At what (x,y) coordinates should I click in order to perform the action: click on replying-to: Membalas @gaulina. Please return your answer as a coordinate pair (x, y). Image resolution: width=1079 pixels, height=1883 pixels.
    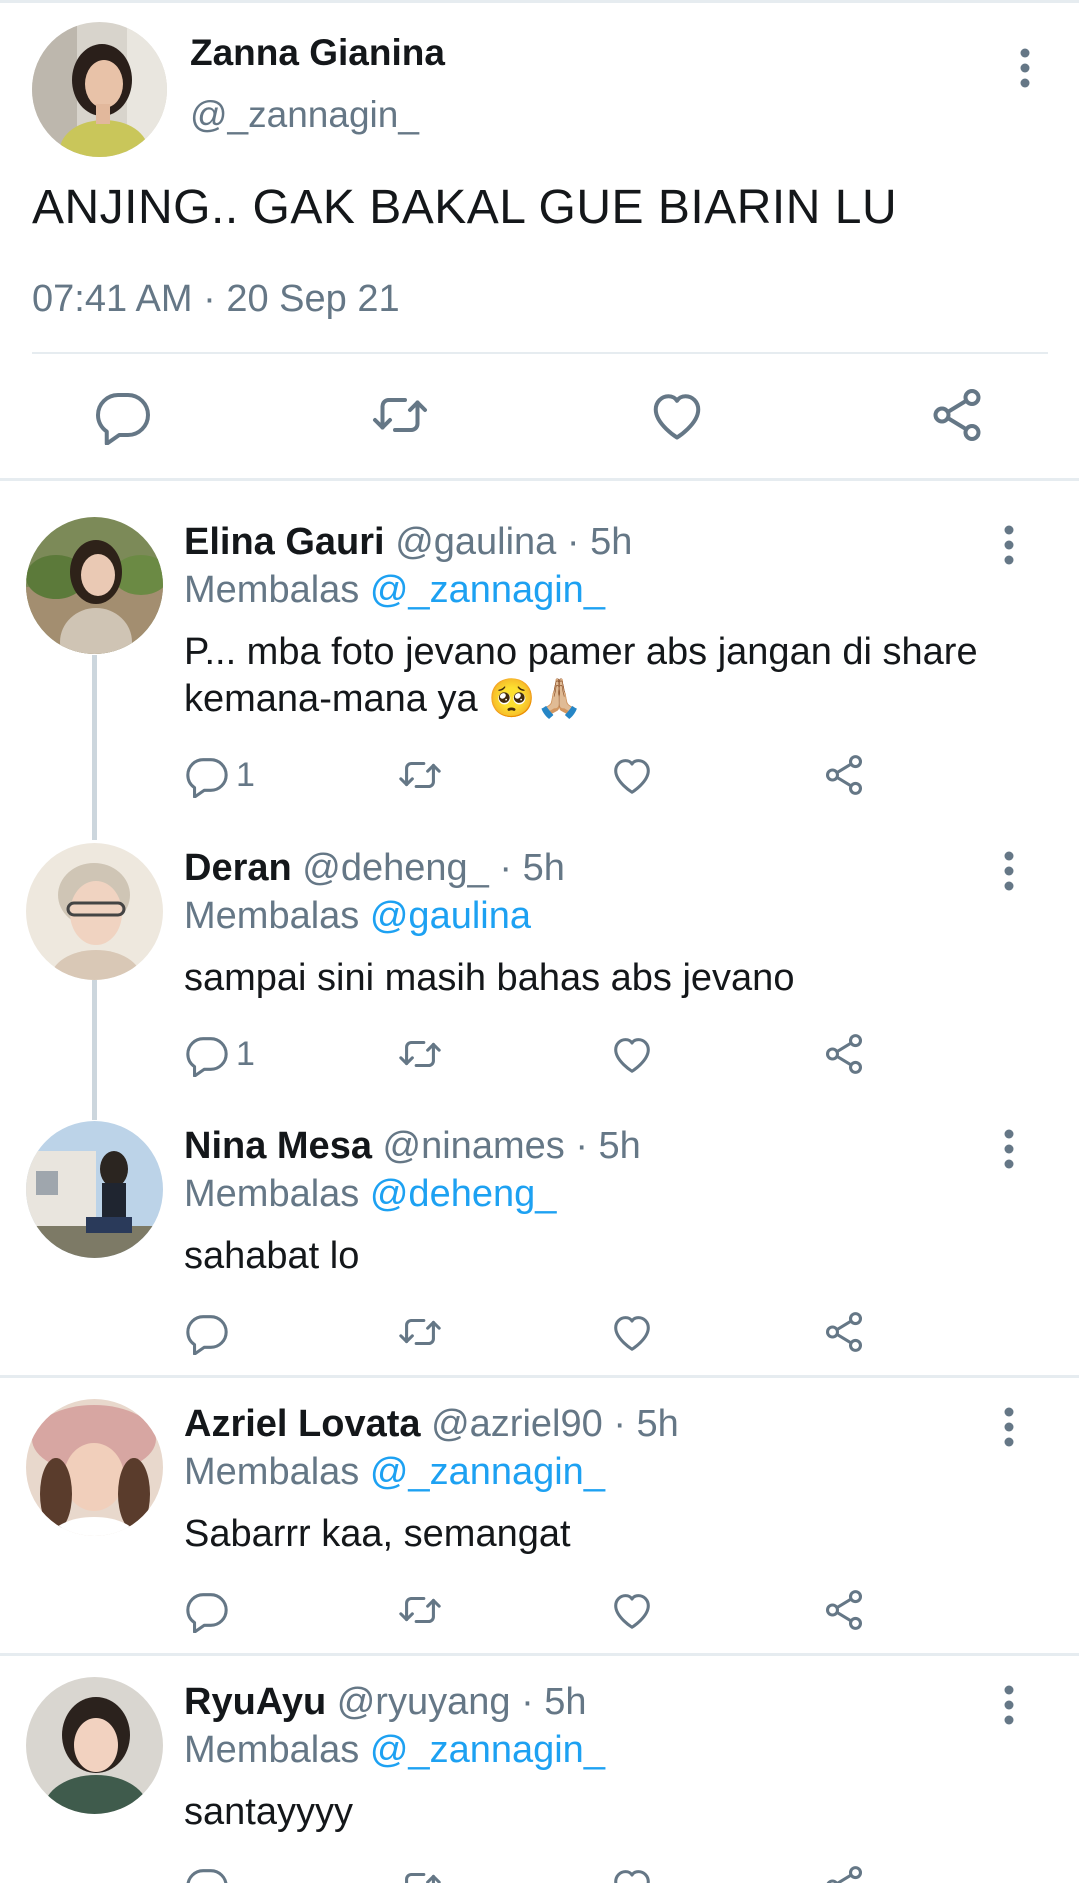
    Looking at the image, I should click on (357, 916).